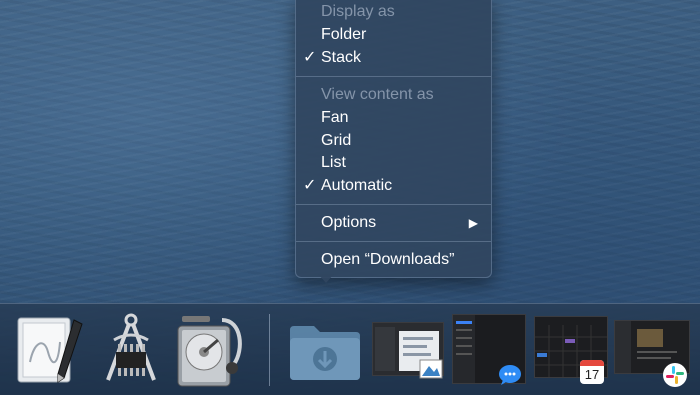 The width and height of the screenshot is (700, 395). I want to click on calendar-icon: 17, so click(592, 372).